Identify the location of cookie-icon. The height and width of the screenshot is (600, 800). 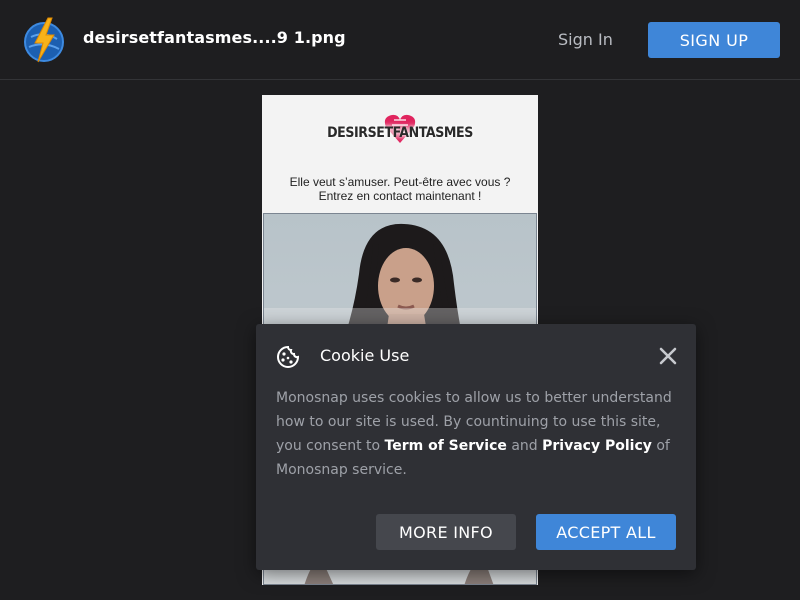
(288, 356).